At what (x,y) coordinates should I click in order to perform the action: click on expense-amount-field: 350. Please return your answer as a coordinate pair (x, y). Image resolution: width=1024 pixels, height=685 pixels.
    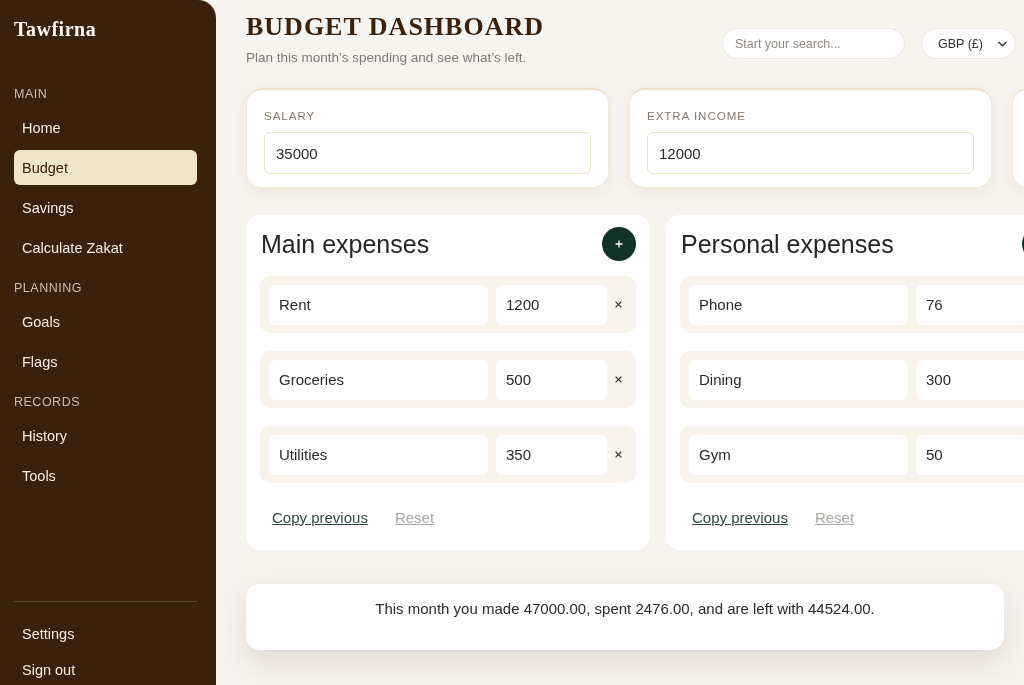
    Looking at the image, I should click on (551, 454).